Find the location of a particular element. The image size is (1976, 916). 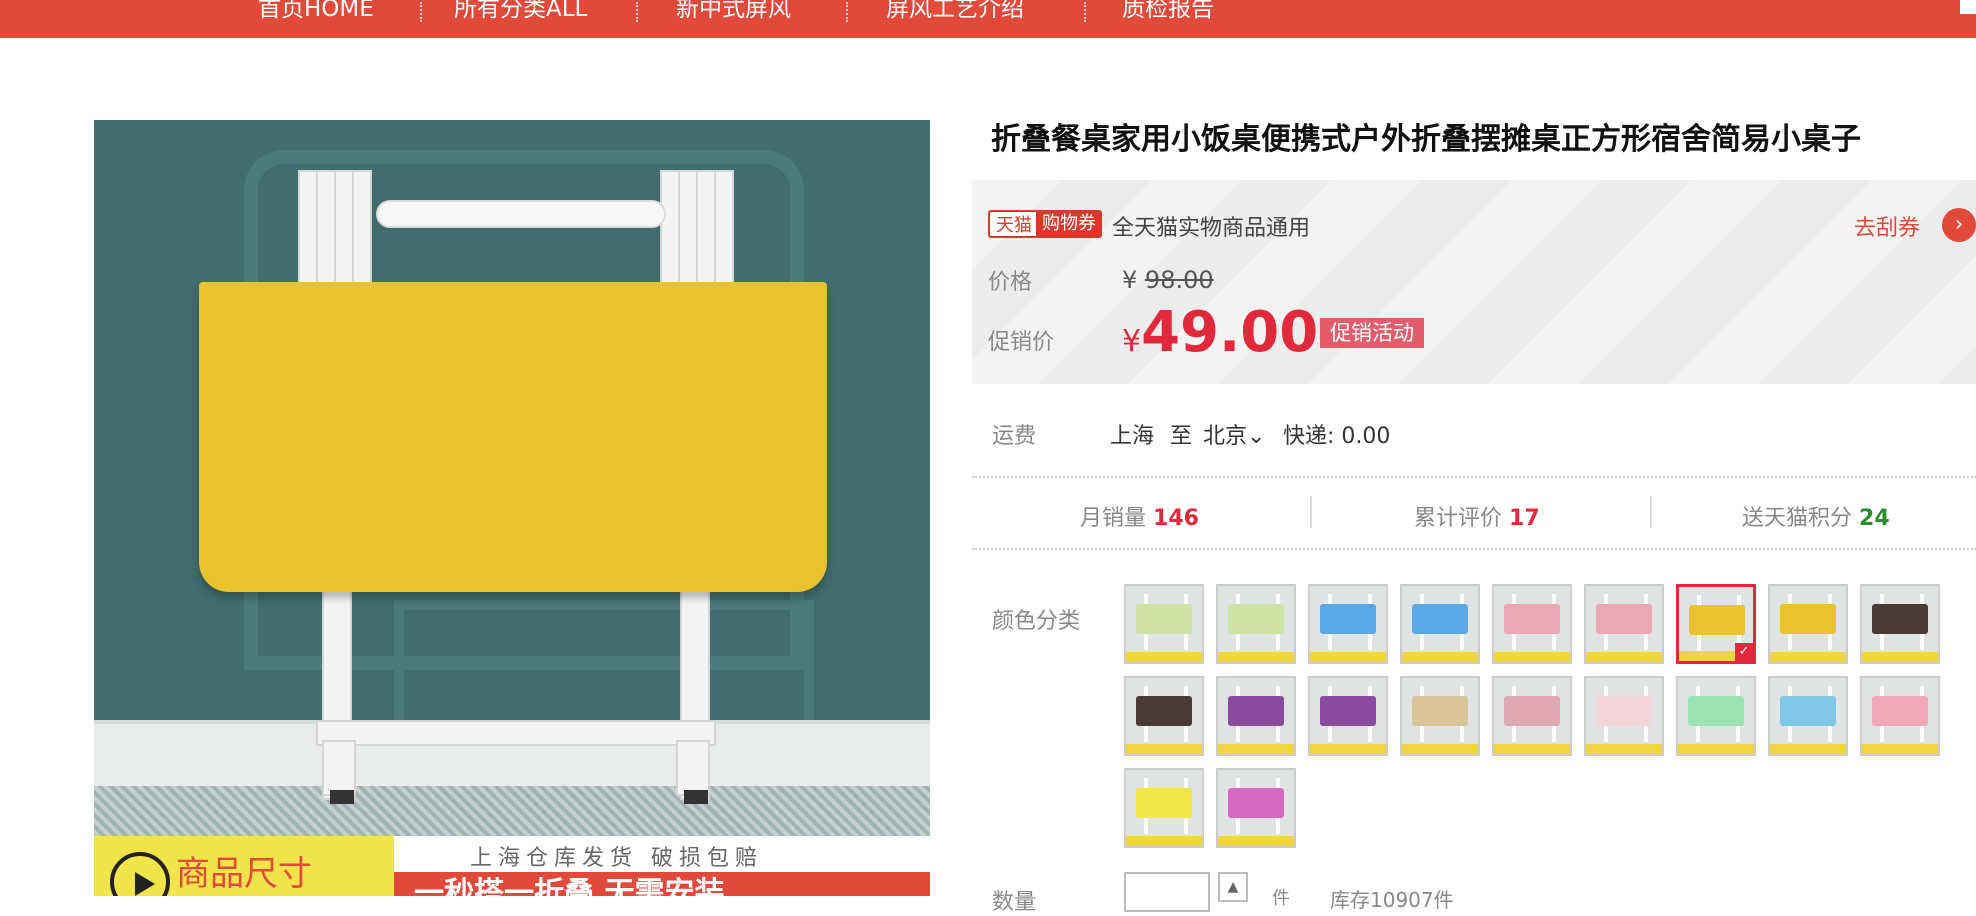

nav-item-all: 所有分类ALL is located at coordinates (520, 14).